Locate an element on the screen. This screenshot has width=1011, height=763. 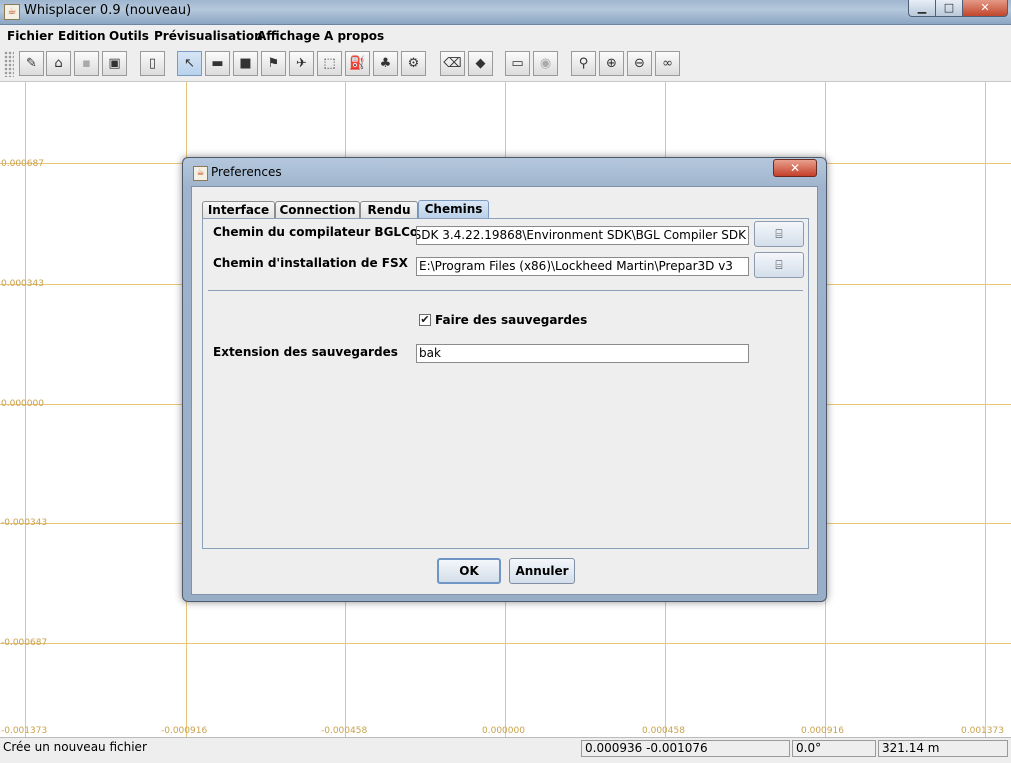
windsock-icon: ✈ is located at coordinates (301, 63).